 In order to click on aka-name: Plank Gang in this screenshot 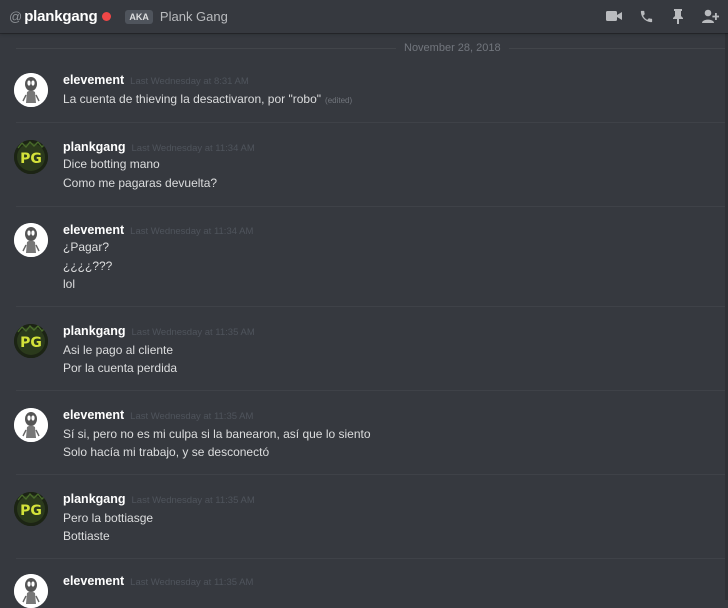, I will do `click(193, 16)`.